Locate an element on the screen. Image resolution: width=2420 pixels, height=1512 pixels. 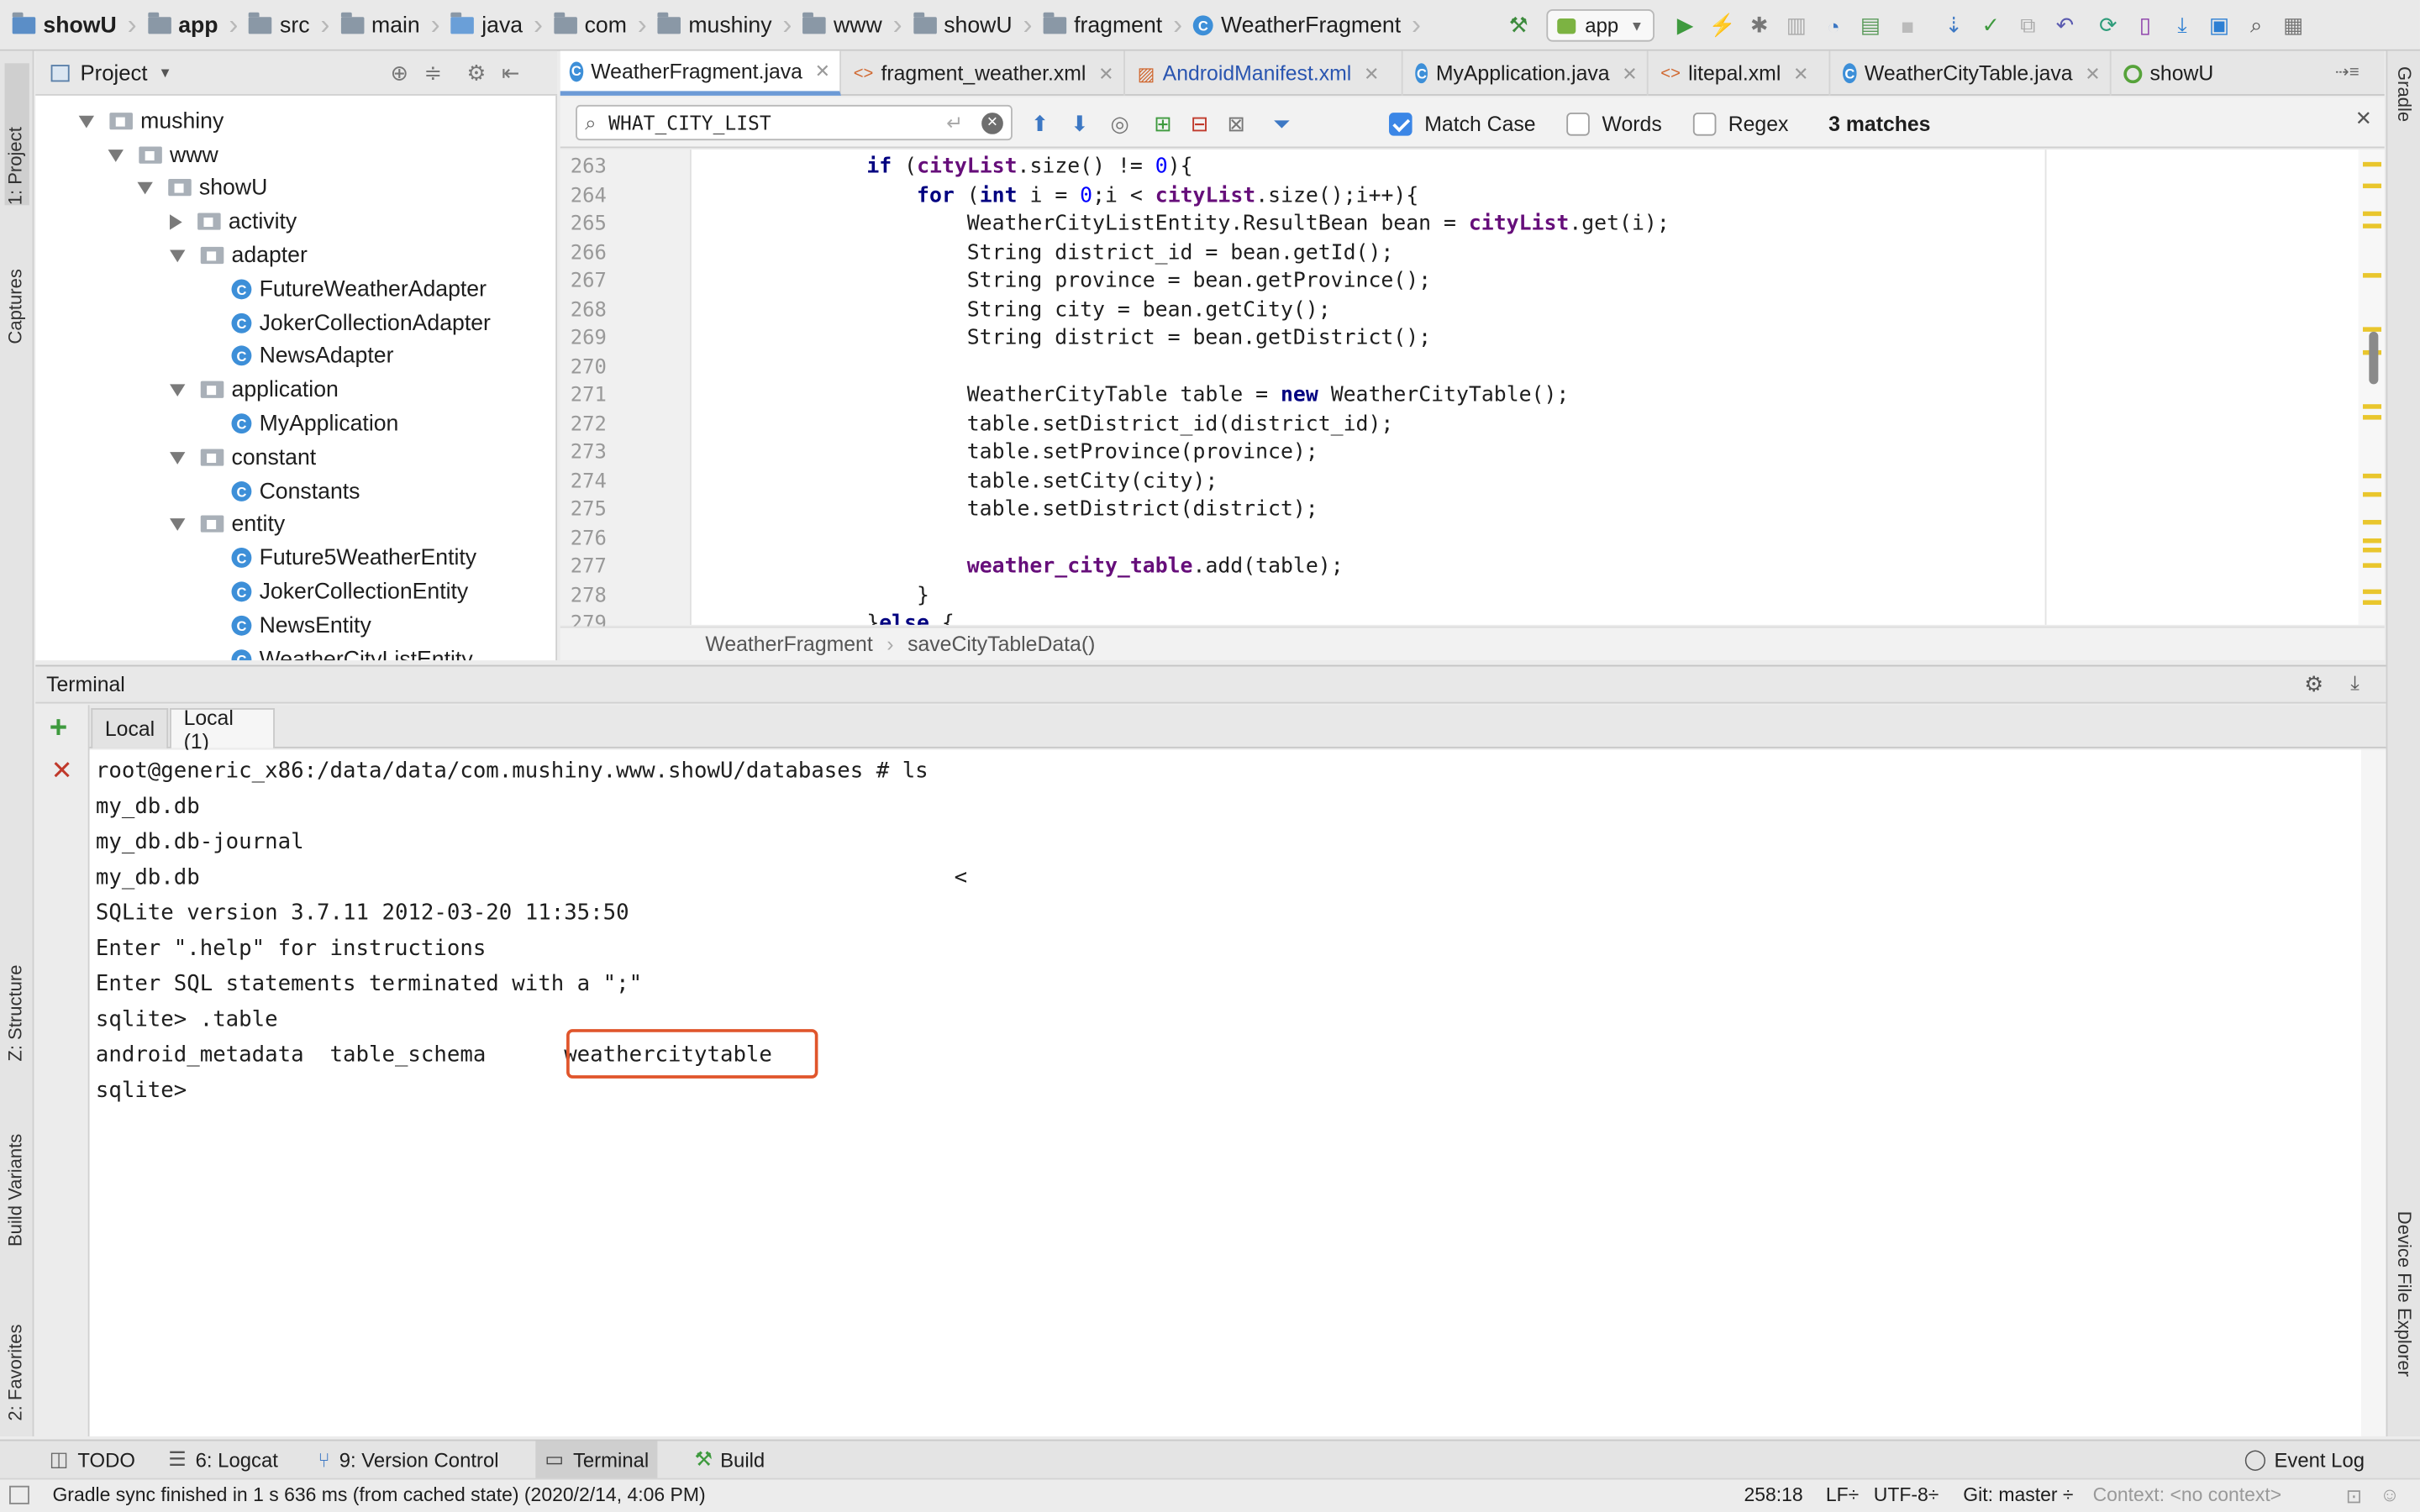
add-occurrence-icon: ⊞ is located at coordinates (1163, 123).